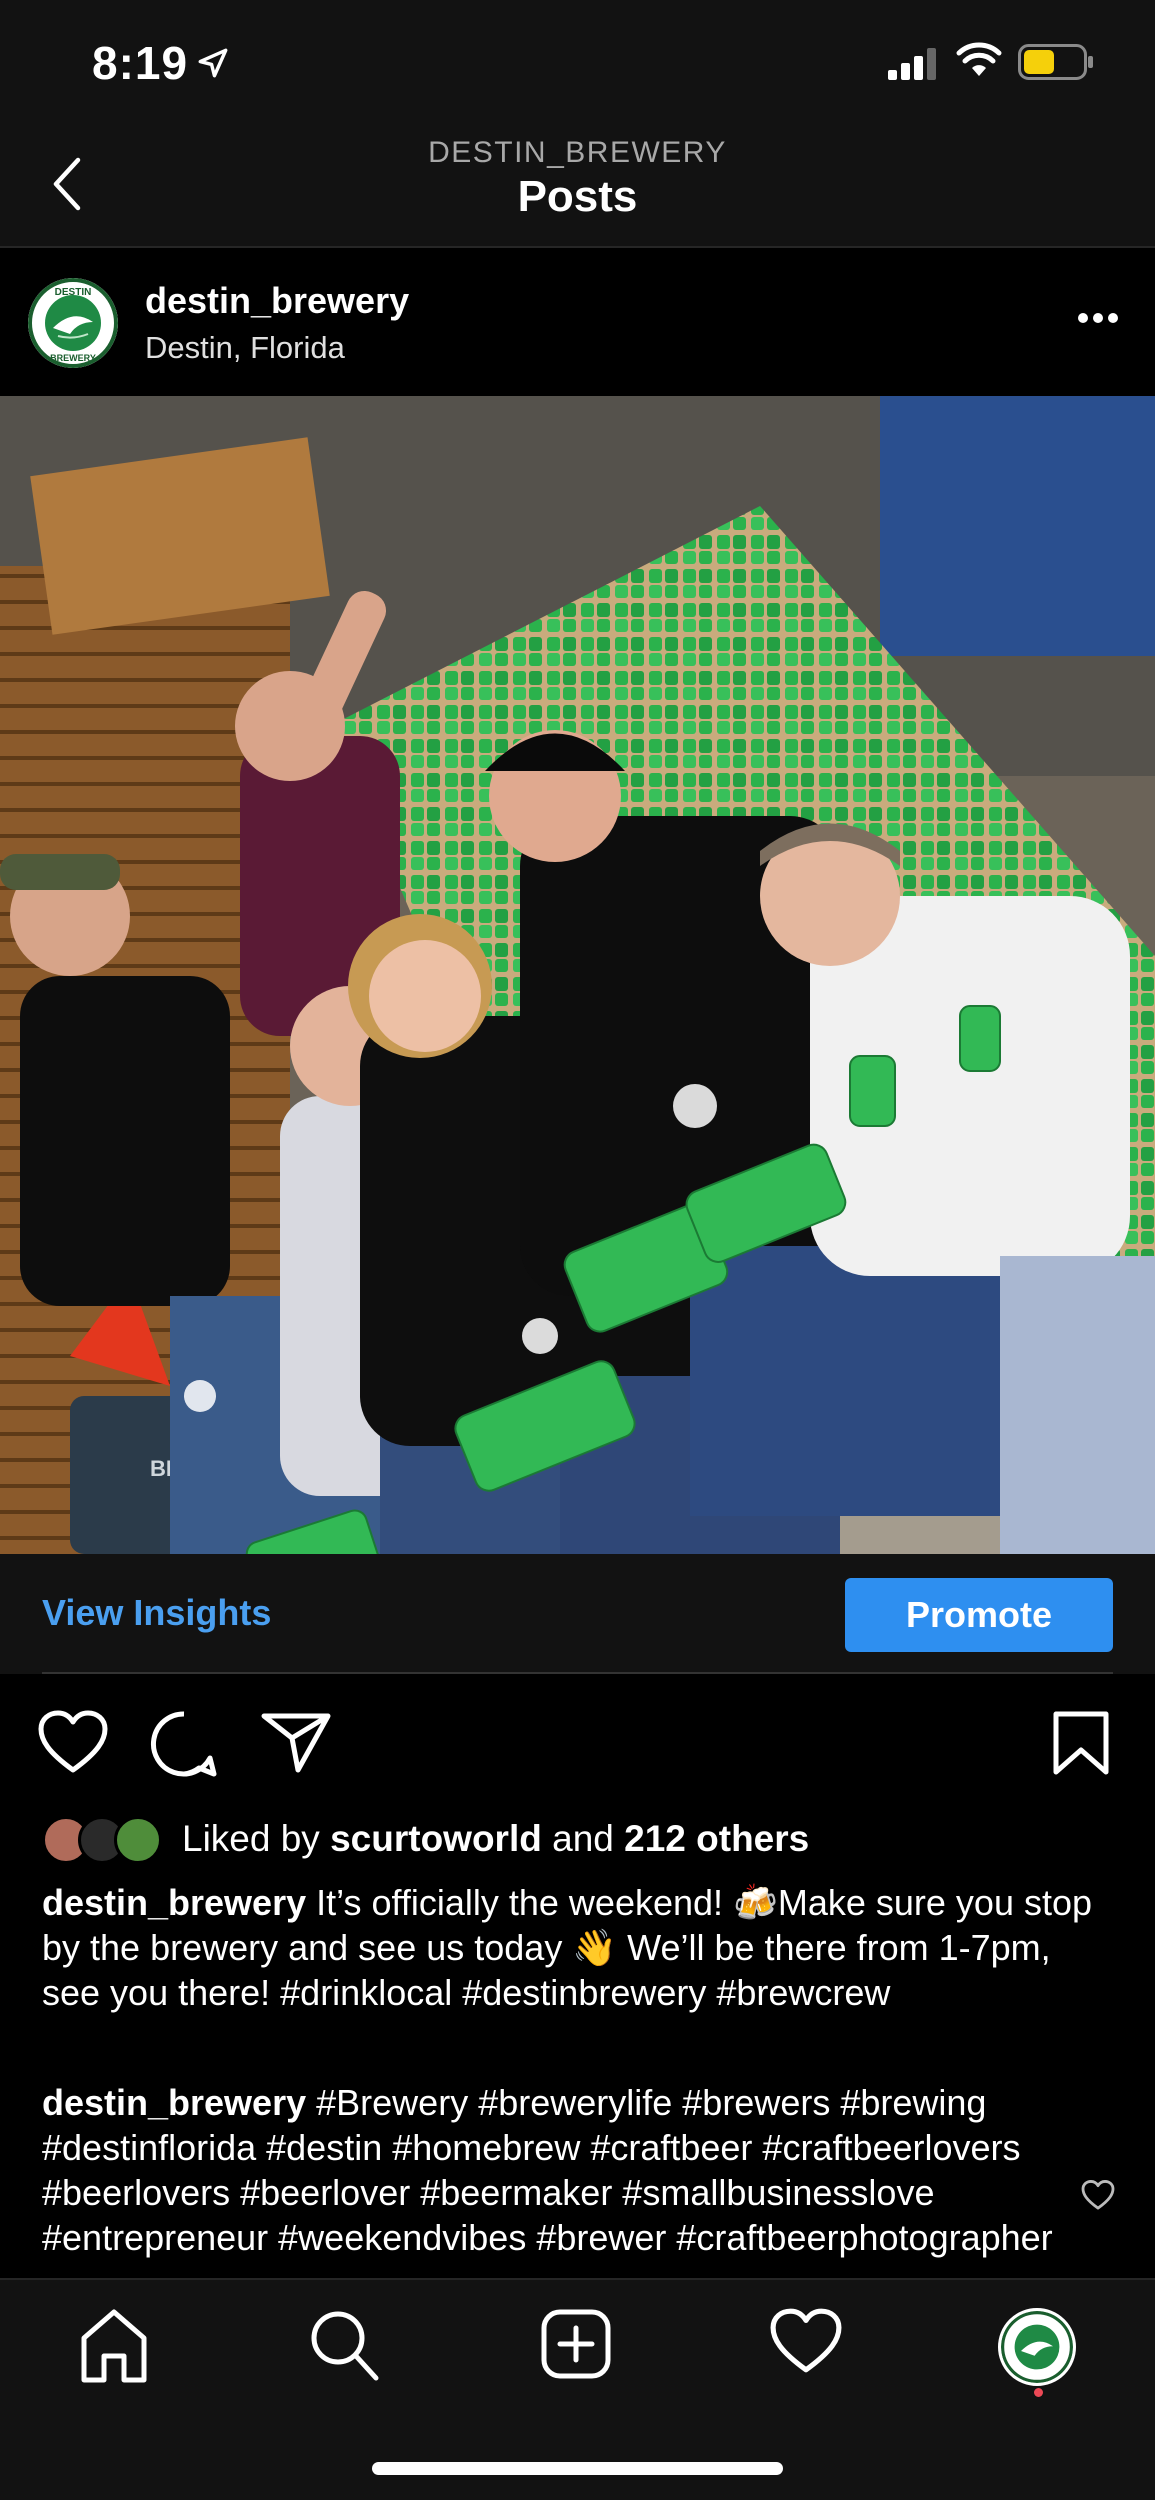 The height and width of the screenshot is (2500, 1155). I want to click on nav-subtitle: DESTIN_BREWERY, so click(577, 152).